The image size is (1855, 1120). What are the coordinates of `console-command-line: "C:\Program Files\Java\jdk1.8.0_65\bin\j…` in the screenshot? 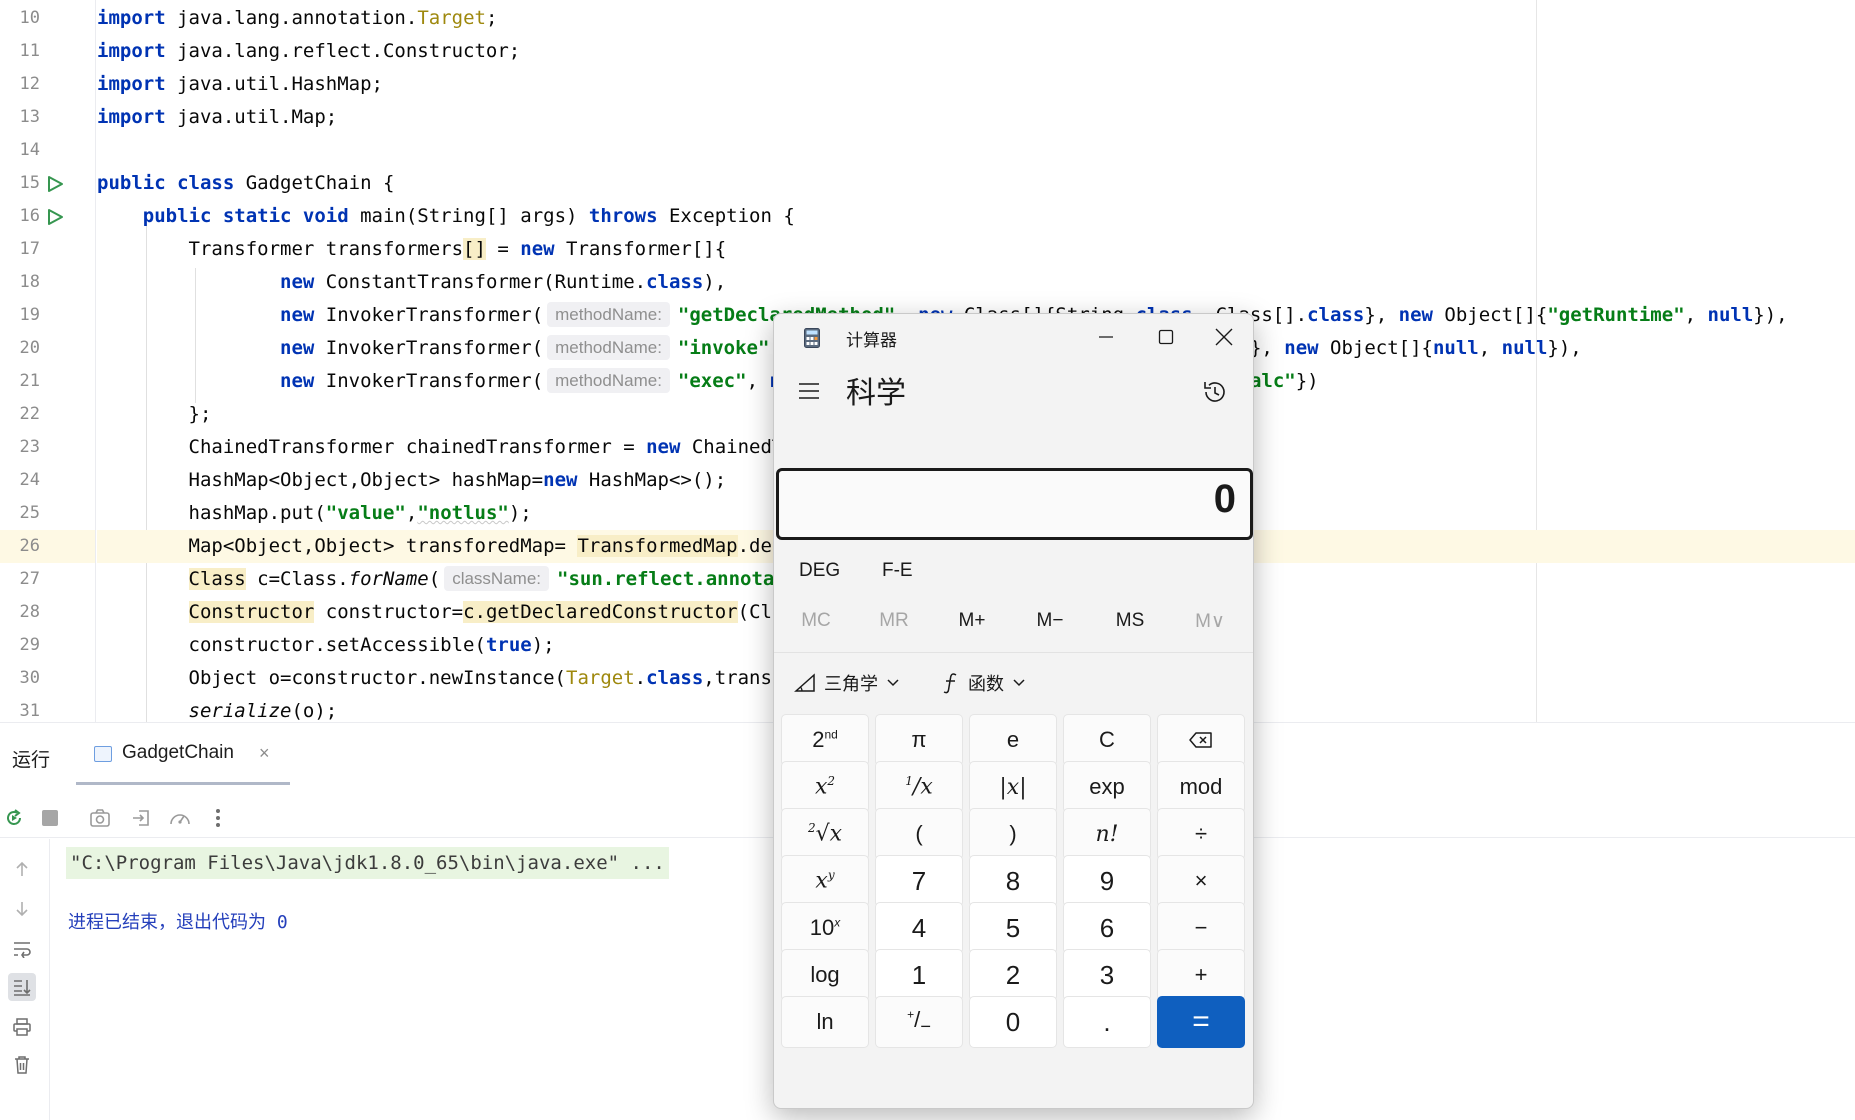 It's located at (367, 863).